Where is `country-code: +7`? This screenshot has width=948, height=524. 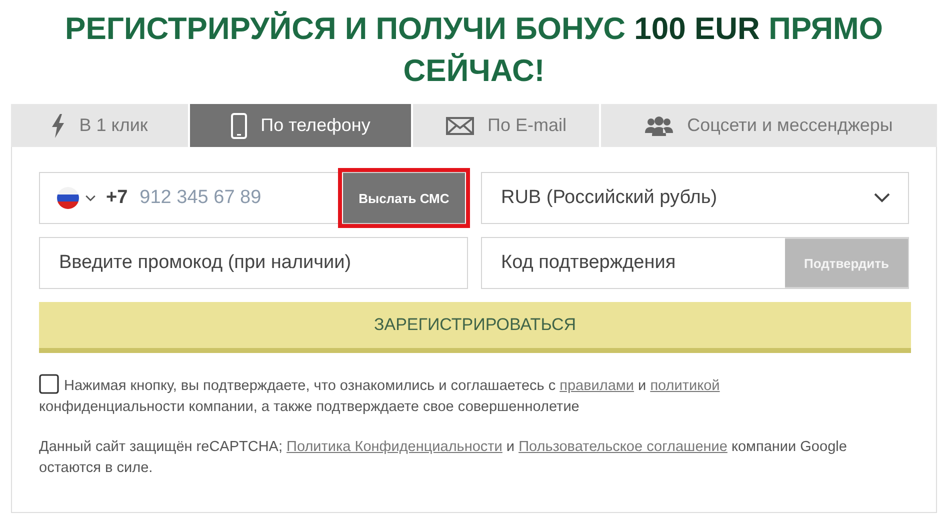
country-code: +7 is located at coordinates (117, 198).